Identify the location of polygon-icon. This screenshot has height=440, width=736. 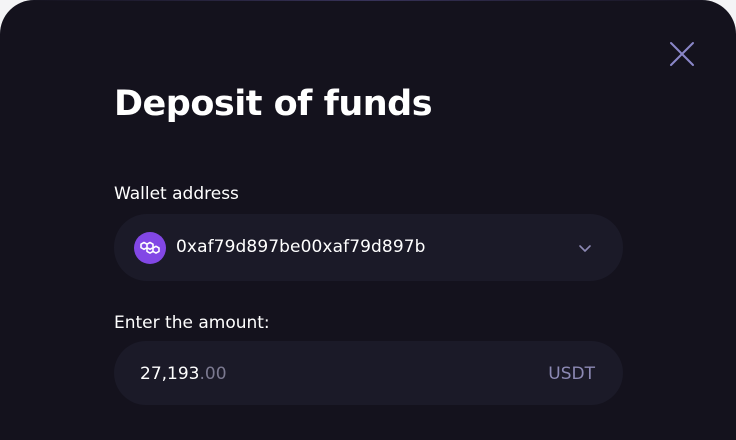
(150, 248).